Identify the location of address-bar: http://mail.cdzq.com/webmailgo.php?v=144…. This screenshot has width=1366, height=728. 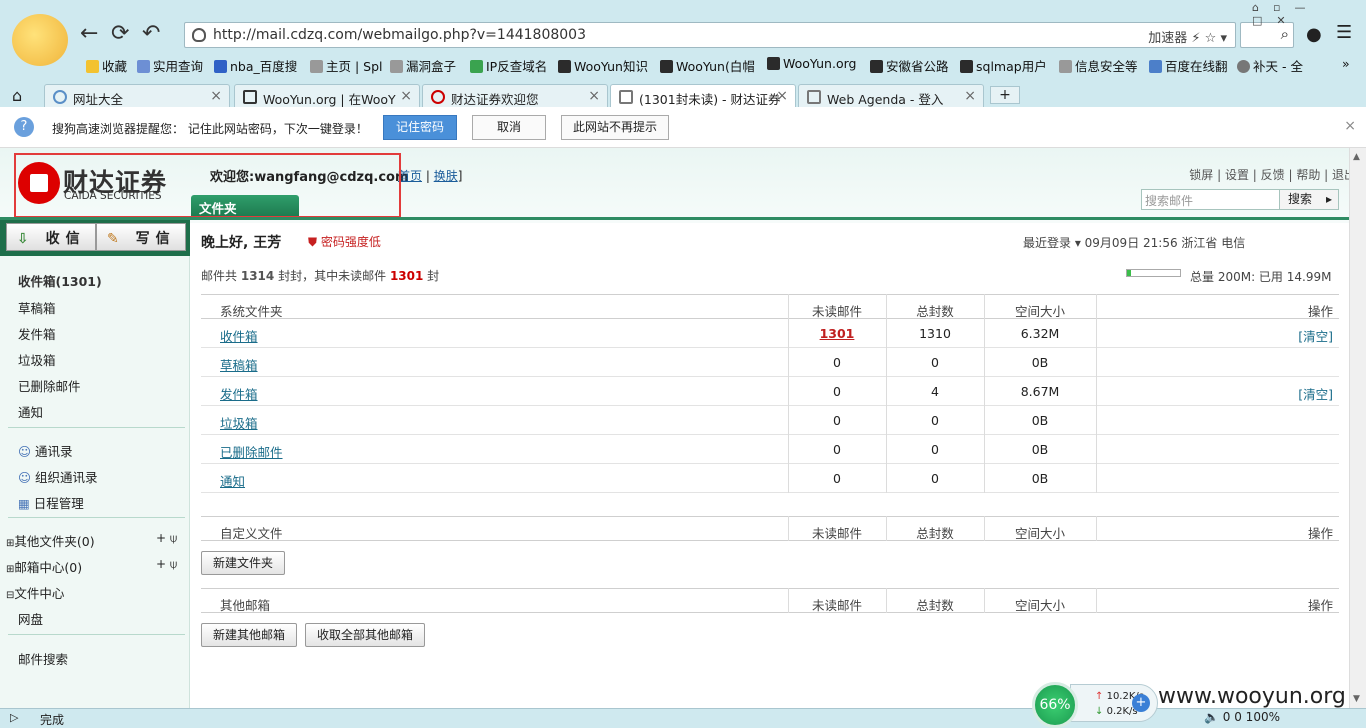
(710, 35).